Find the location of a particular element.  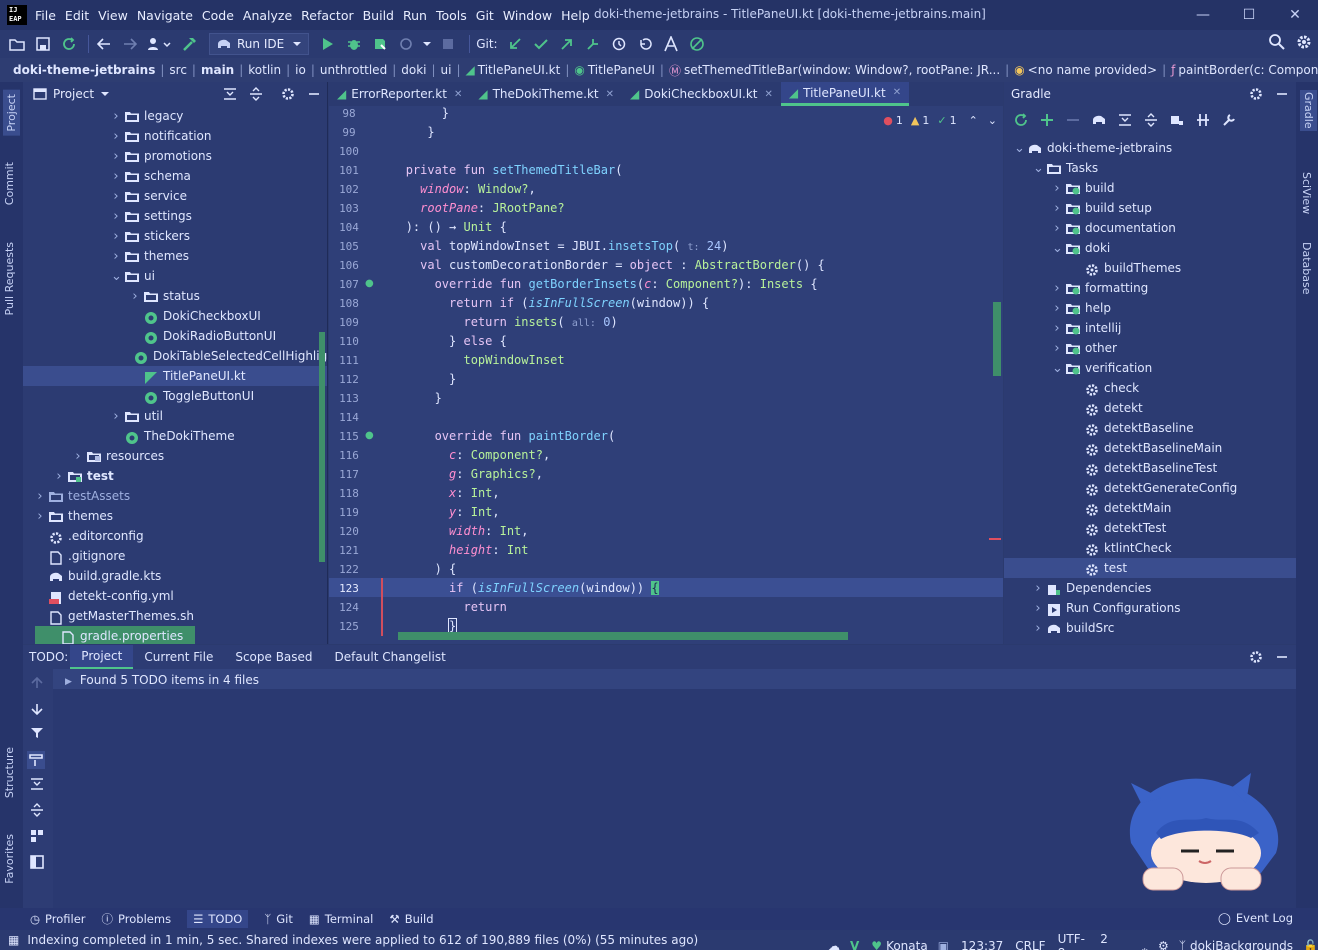

wrench-icon is located at coordinates (1229, 120).